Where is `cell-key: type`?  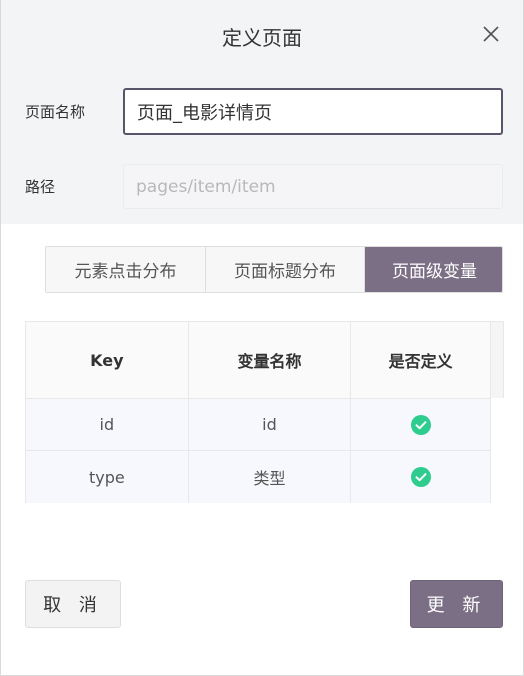 cell-key: type is located at coordinates (107, 477).